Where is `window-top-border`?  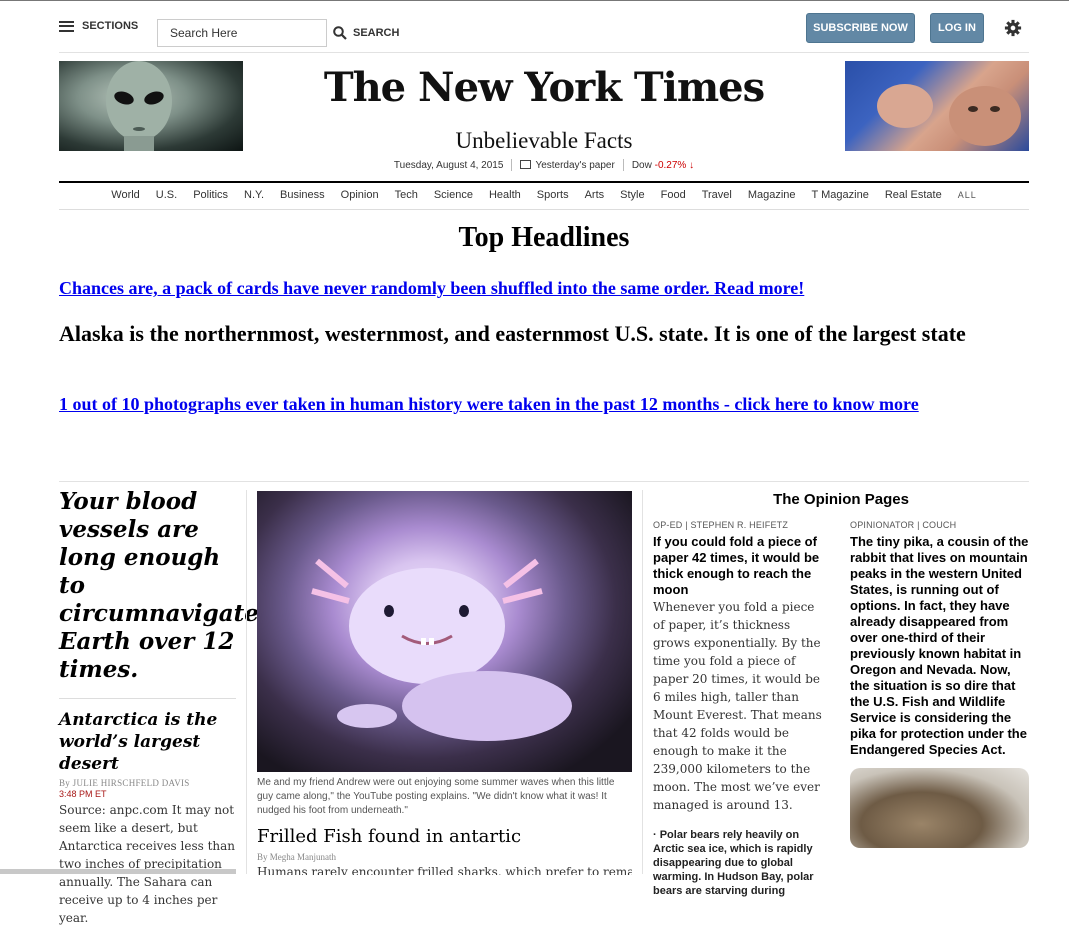
window-top-border is located at coordinates (534, 0).